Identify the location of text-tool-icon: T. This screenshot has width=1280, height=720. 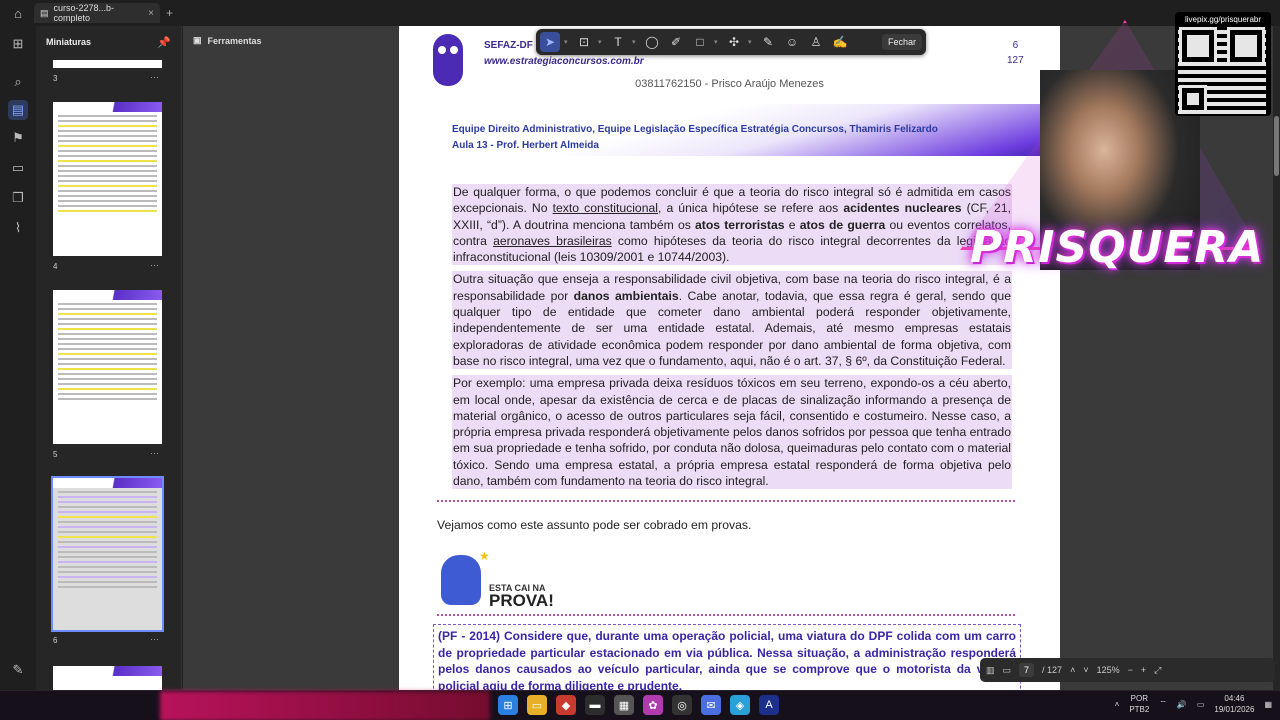
(618, 42).